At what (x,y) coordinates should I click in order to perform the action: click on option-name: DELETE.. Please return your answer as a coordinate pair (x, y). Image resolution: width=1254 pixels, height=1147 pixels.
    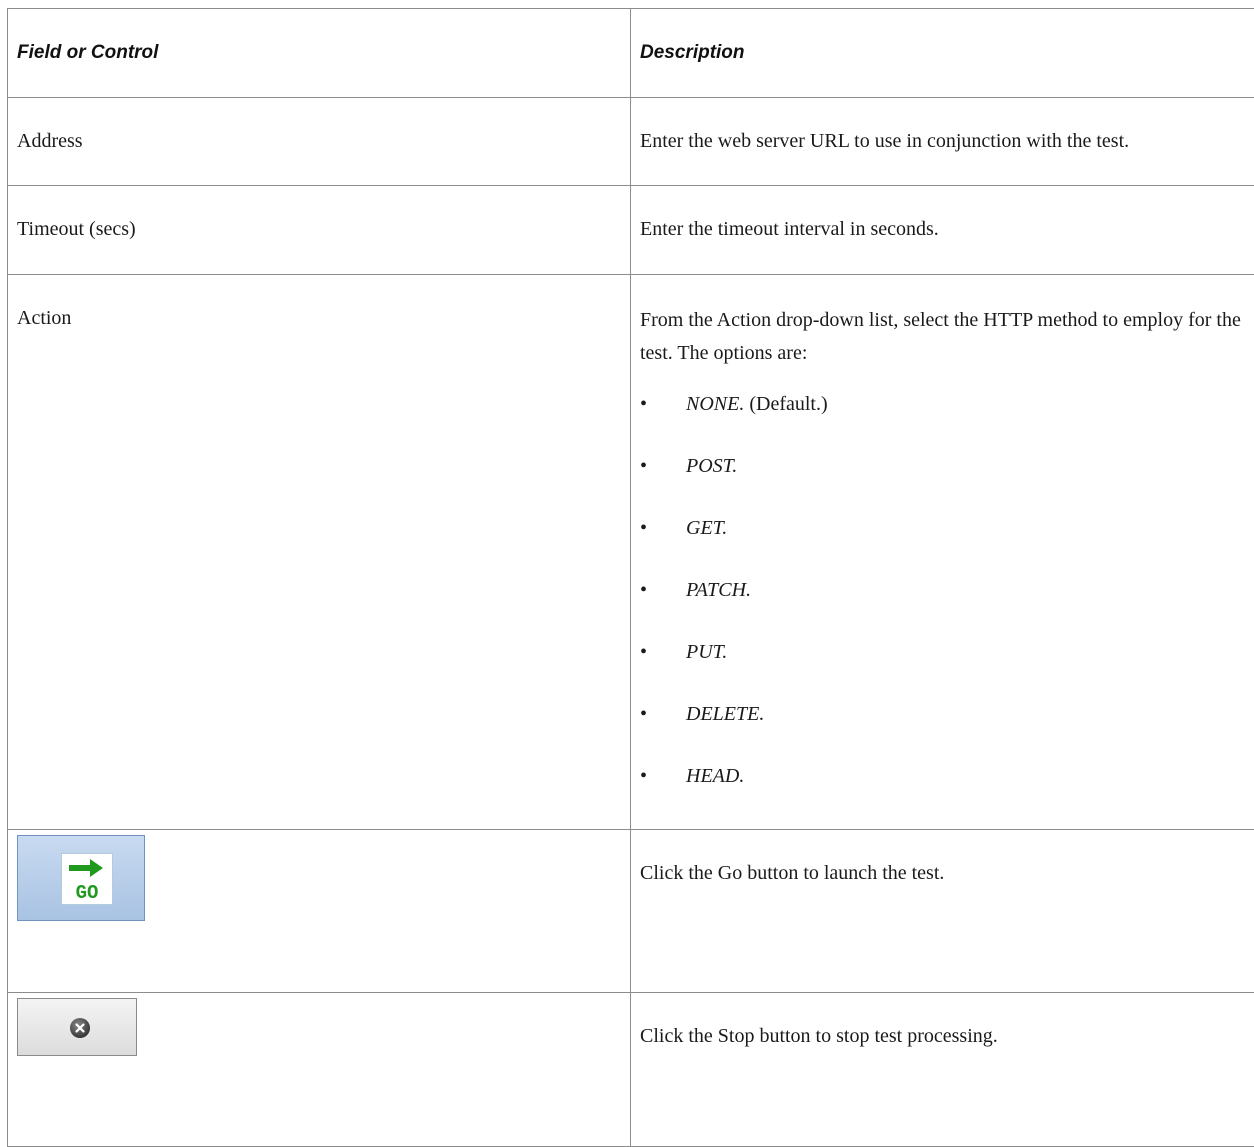
    Looking at the image, I should click on (725, 714).